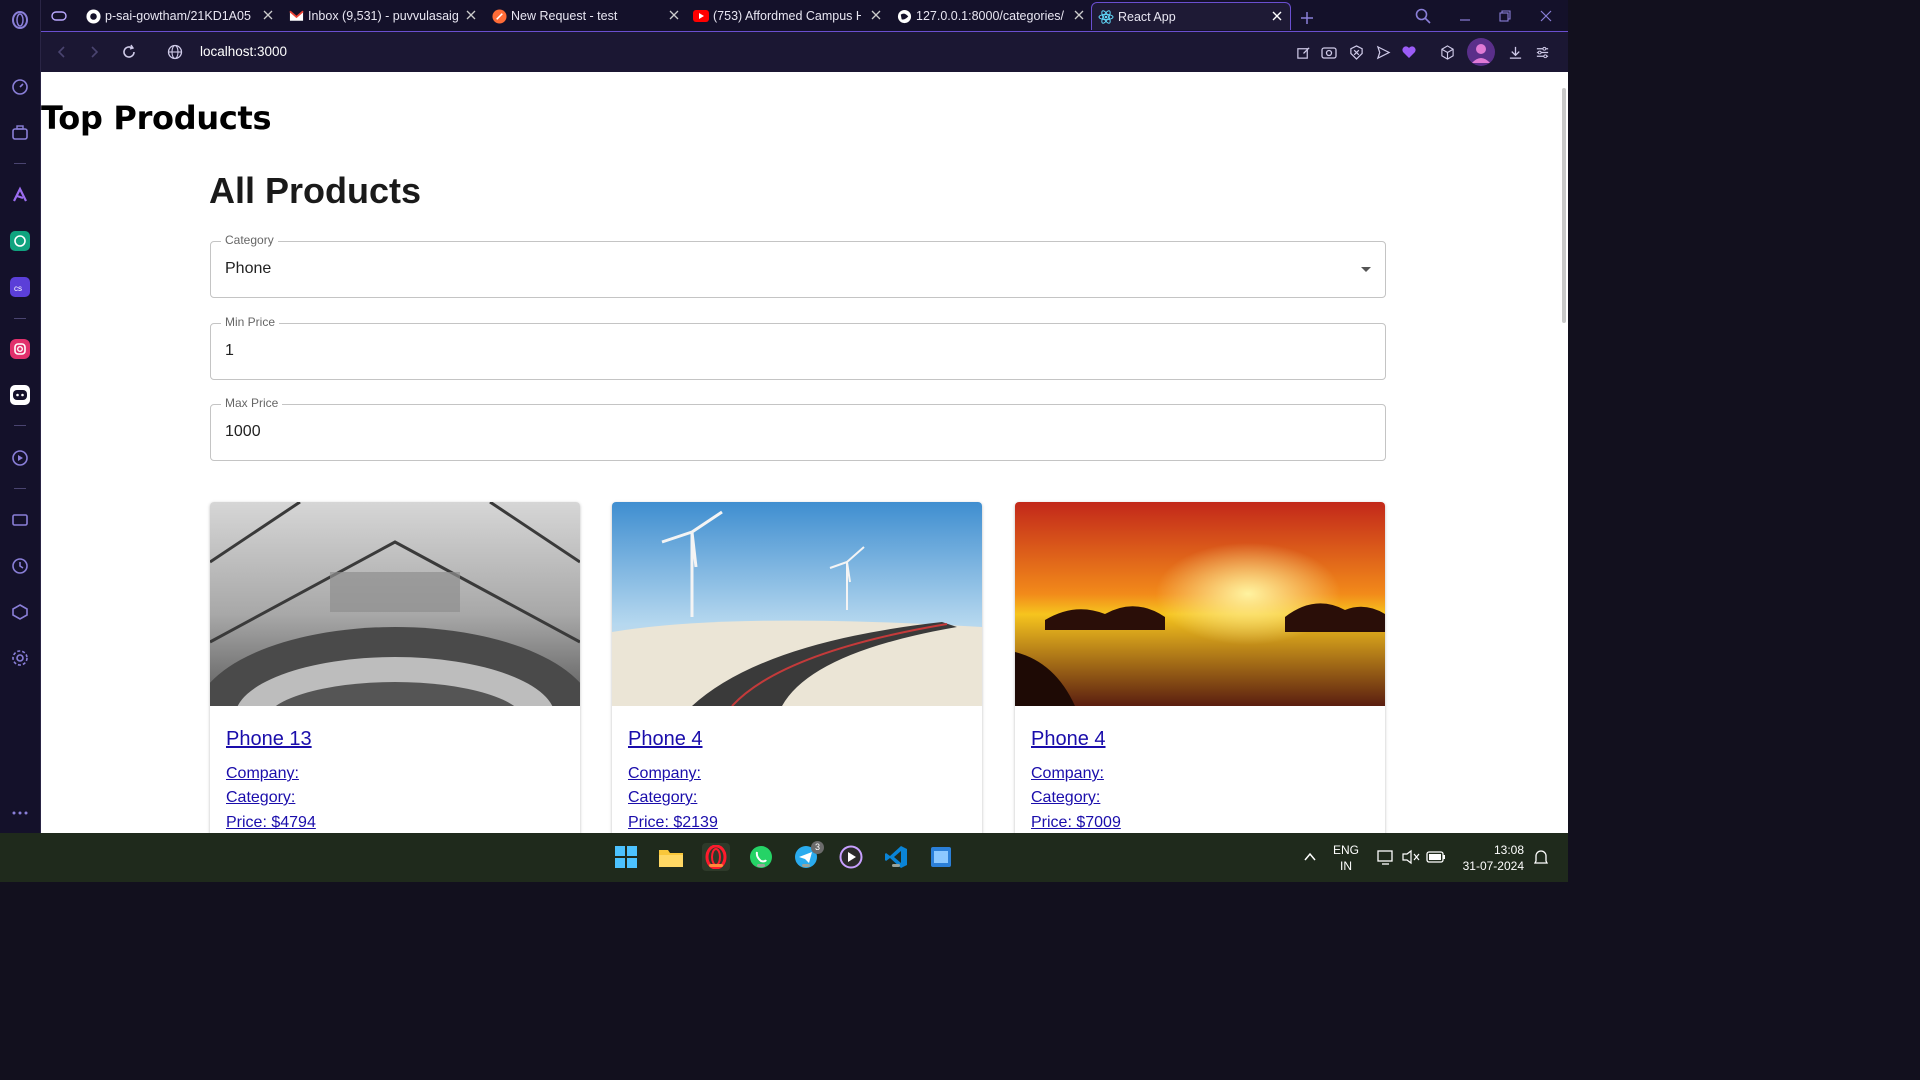 The image size is (1920, 1080). I want to click on camera-icon, so click(1329, 52).